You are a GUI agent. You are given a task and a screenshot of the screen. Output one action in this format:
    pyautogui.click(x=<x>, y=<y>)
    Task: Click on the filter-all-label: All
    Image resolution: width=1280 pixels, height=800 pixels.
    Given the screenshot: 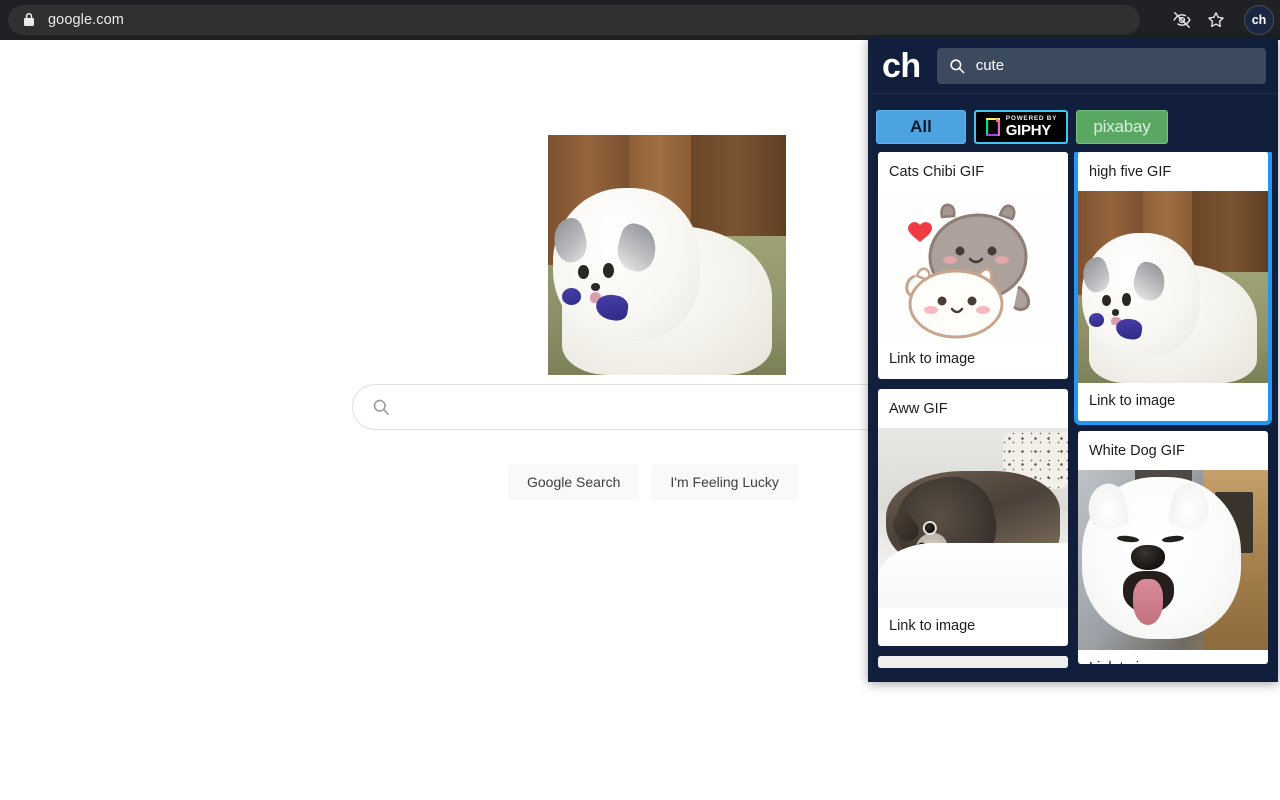 What is the action you would take?
    pyautogui.click(x=921, y=126)
    